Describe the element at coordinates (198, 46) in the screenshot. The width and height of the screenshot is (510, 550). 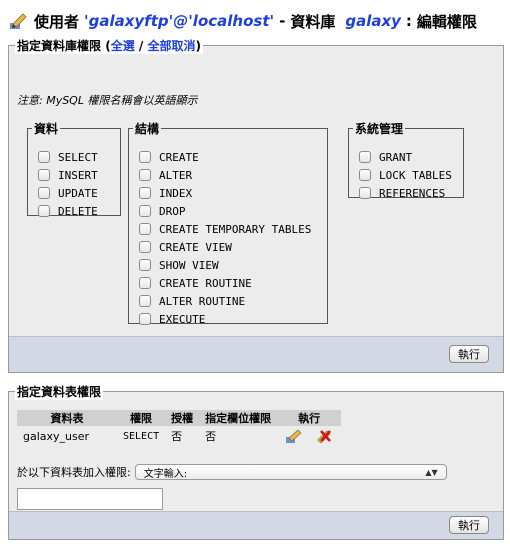
I see `paren-close: )` at that location.